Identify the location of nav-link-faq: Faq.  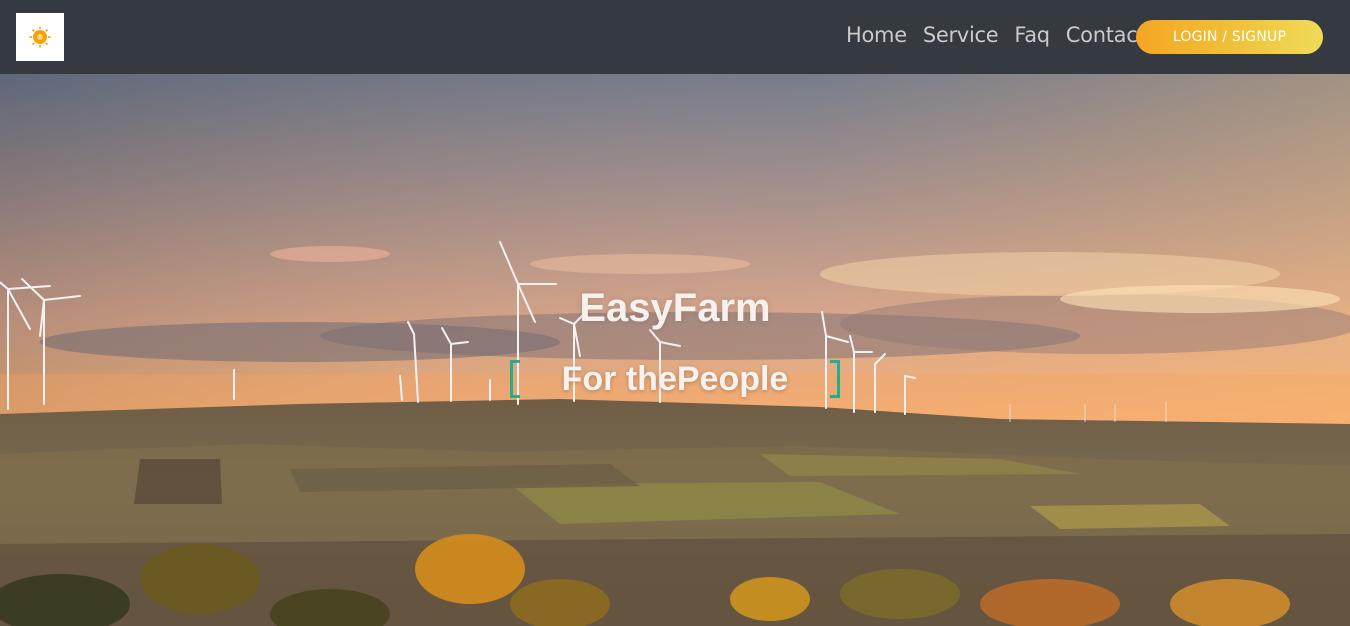
(1032, 35).